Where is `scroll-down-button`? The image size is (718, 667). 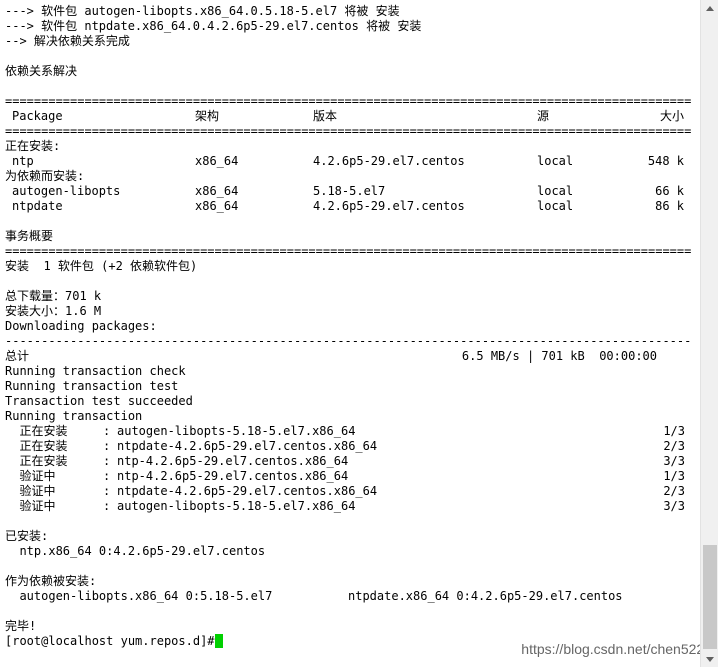 scroll-down-button is located at coordinates (709, 659).